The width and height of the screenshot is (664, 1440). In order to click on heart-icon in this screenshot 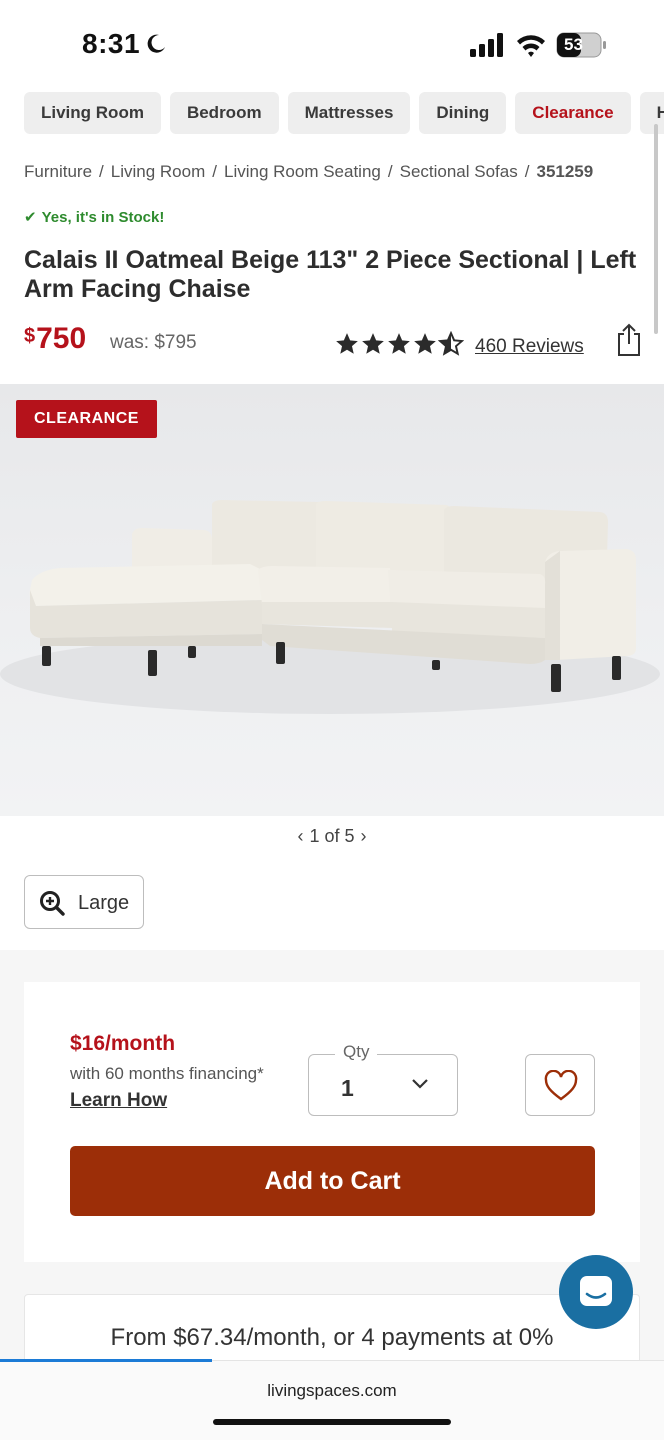, I will do `click(561, 1085)`.